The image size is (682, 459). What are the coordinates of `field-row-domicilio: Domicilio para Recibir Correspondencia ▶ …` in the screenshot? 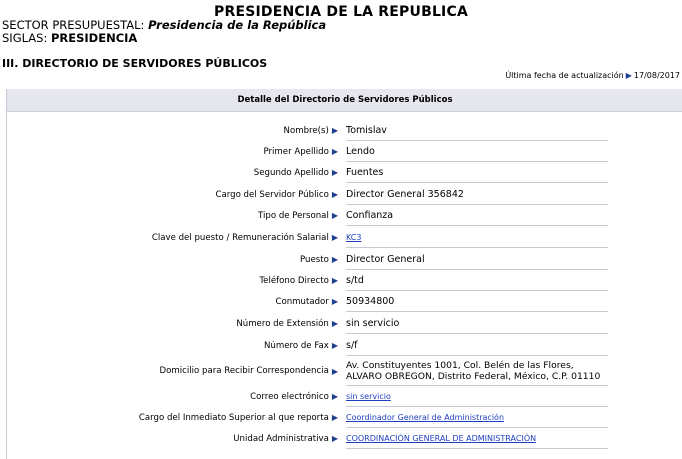 It's located at (344, 371).